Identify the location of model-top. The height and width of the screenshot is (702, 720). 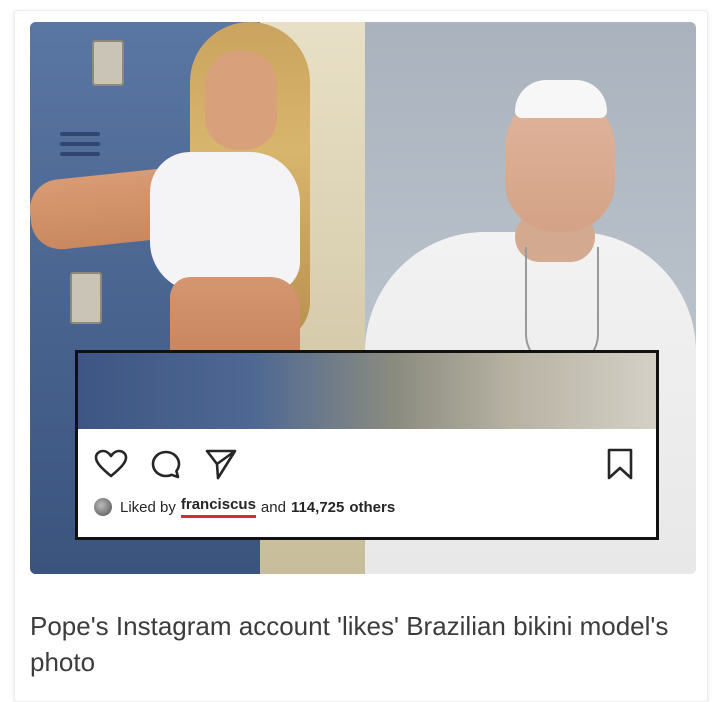
(225, 222).